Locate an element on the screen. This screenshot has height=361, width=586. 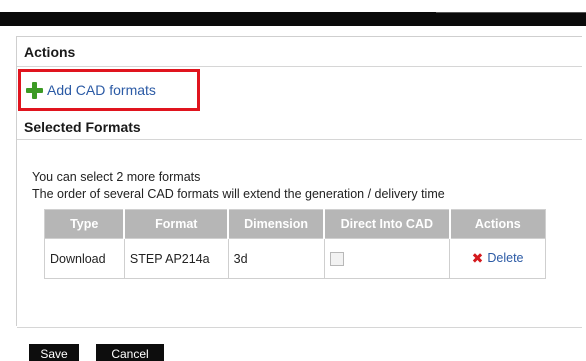
x-icon: ✖ is located at coordinates (477, 258).